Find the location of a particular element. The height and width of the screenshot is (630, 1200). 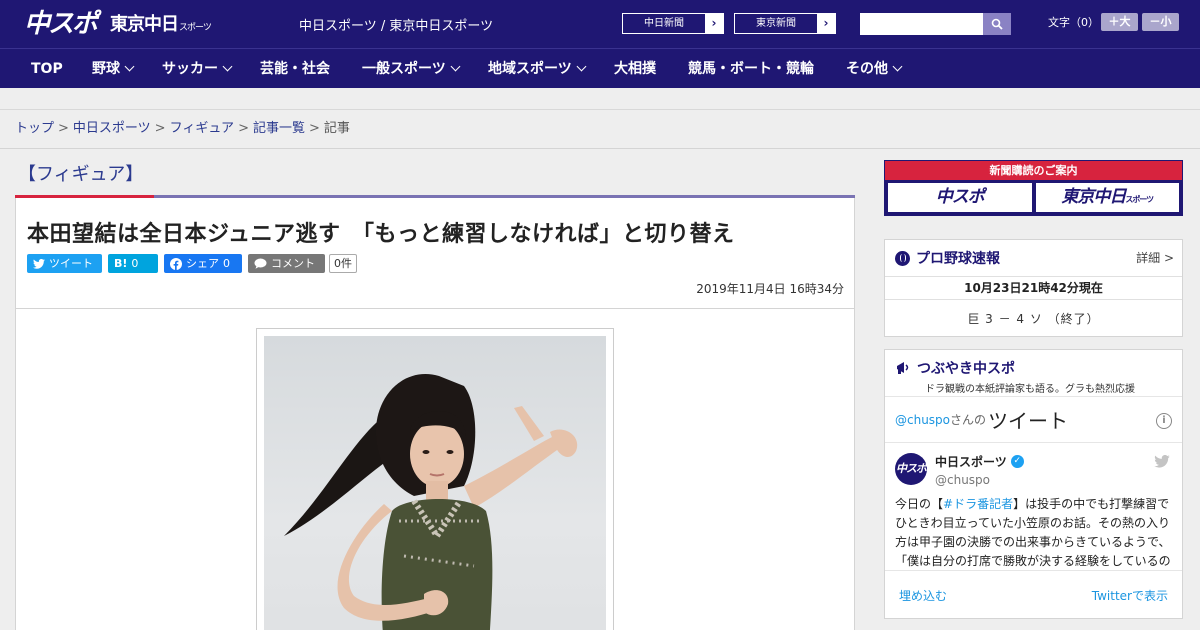

skater-photo-illustration is located at coordinates (431, 502).